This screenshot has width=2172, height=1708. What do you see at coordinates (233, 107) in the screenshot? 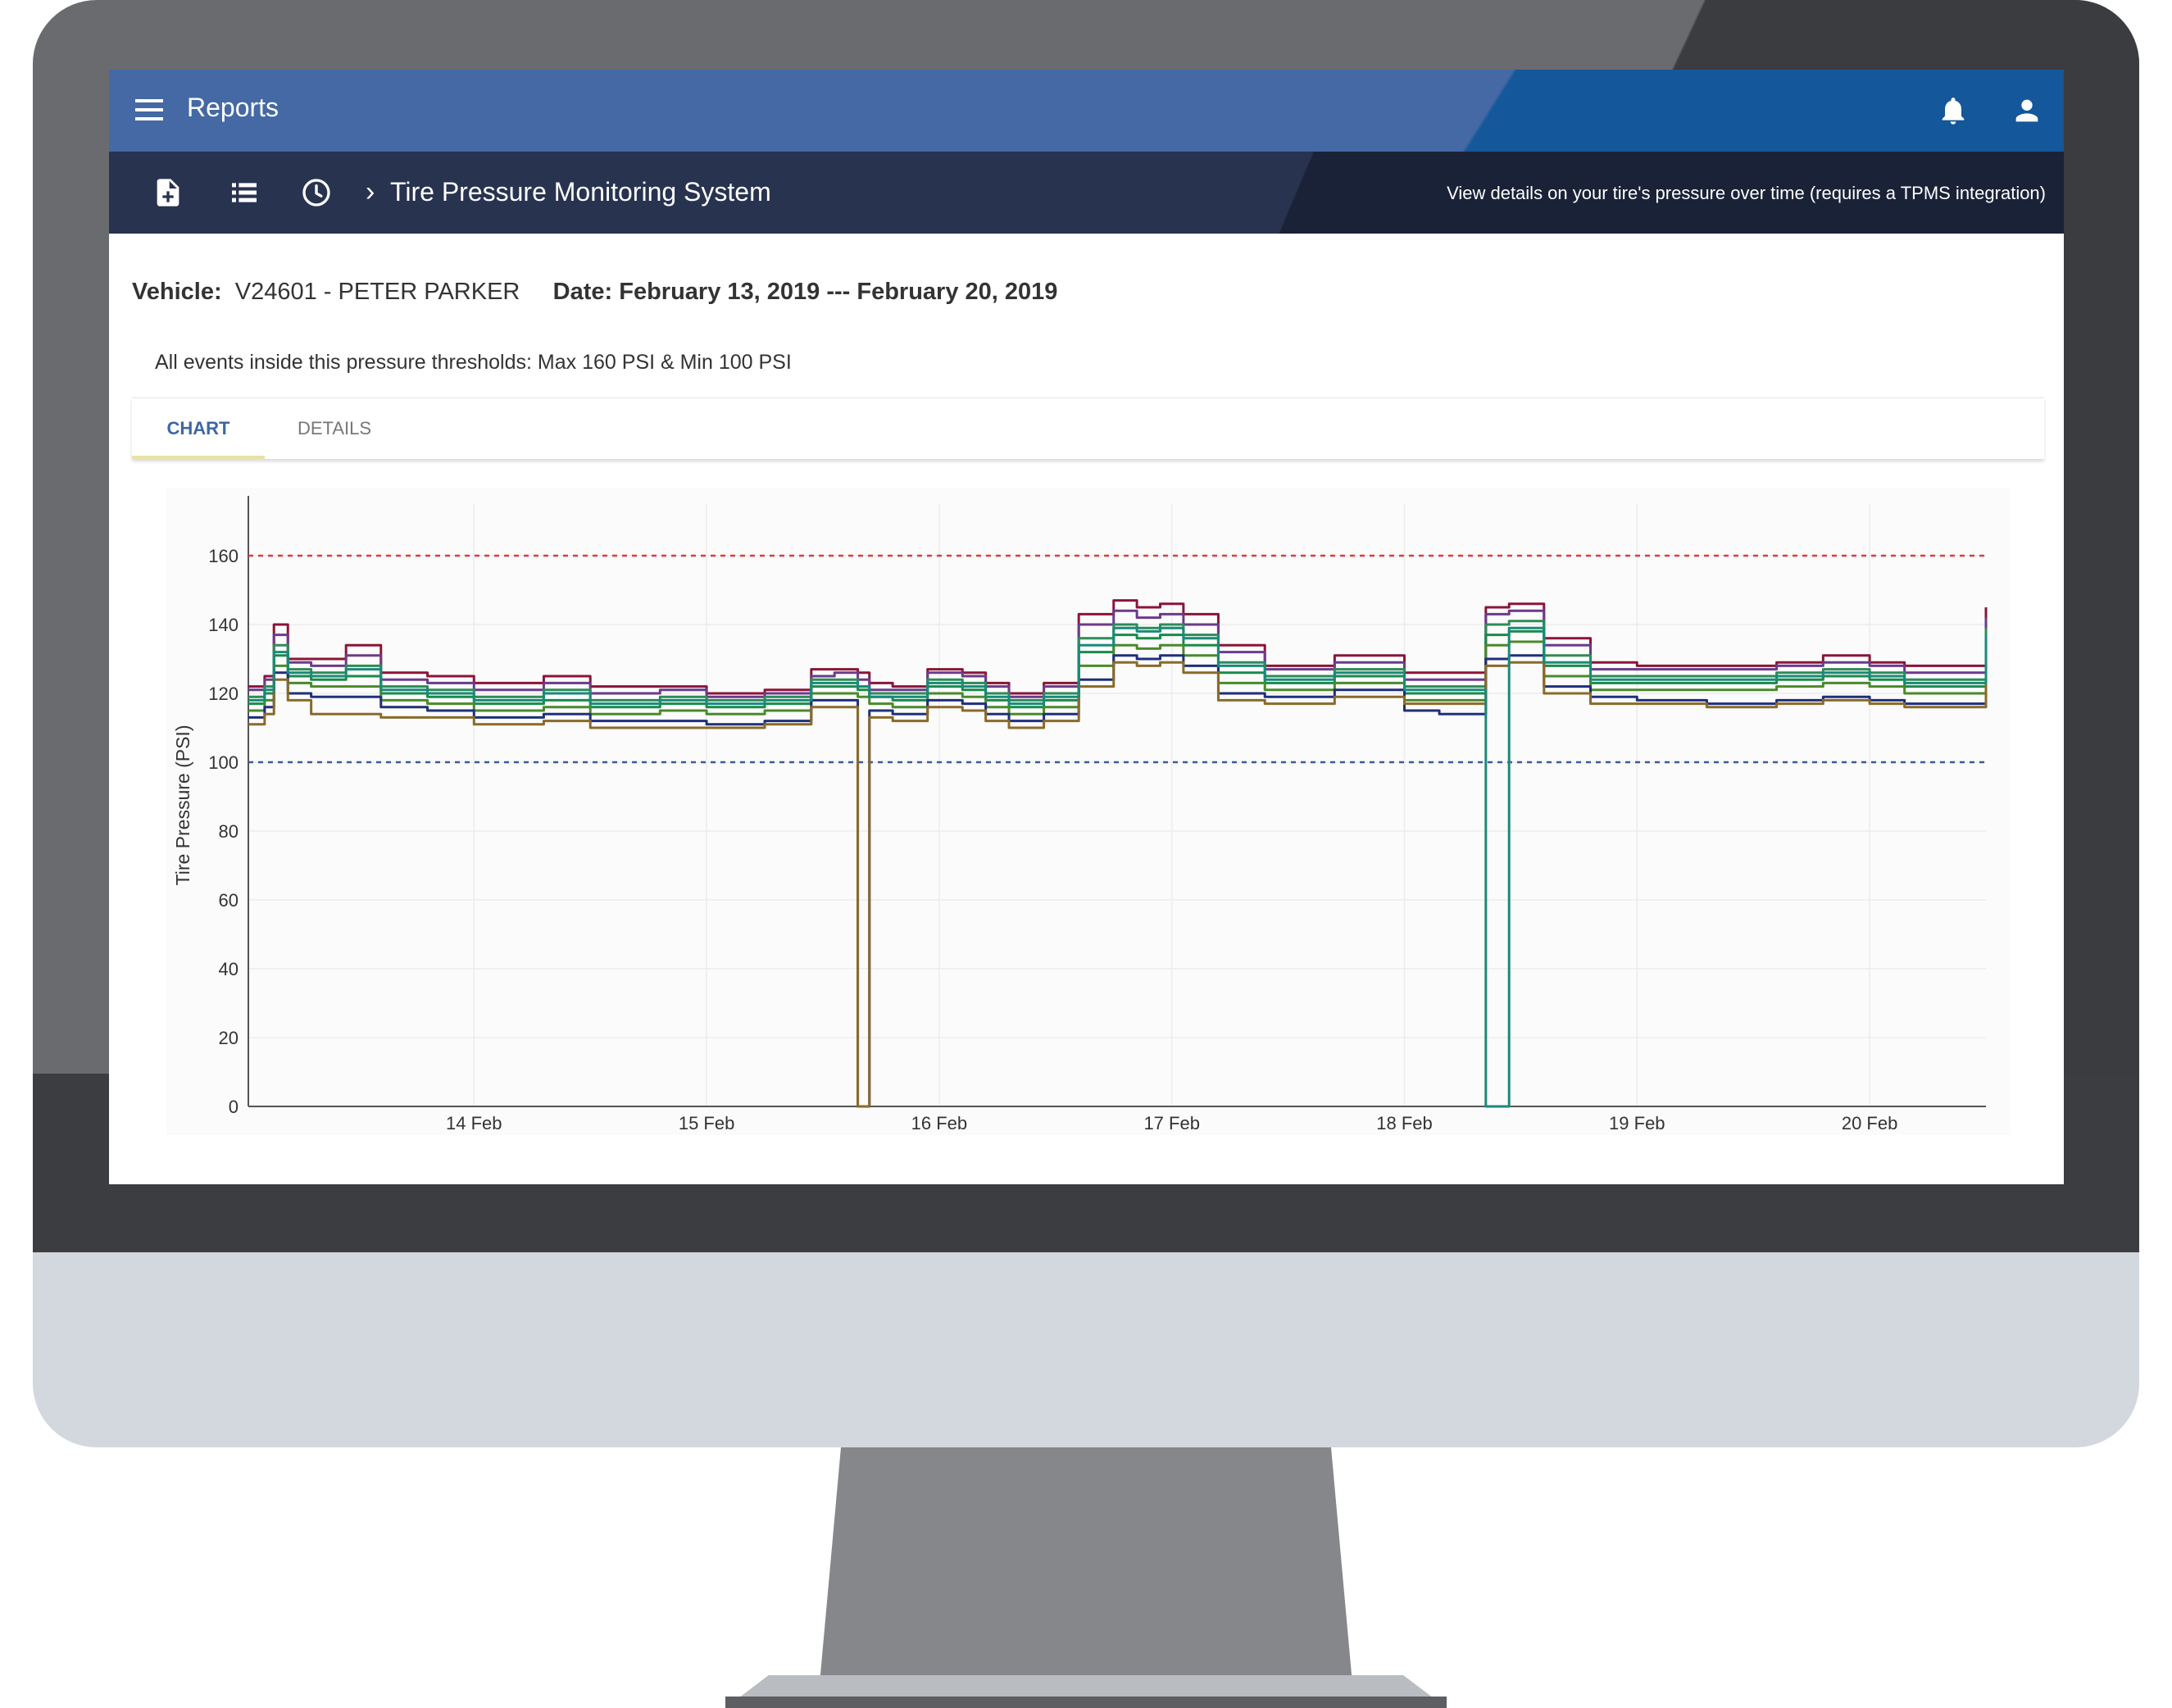
I see `app-title: Reports` at bounding box center [233, 107].